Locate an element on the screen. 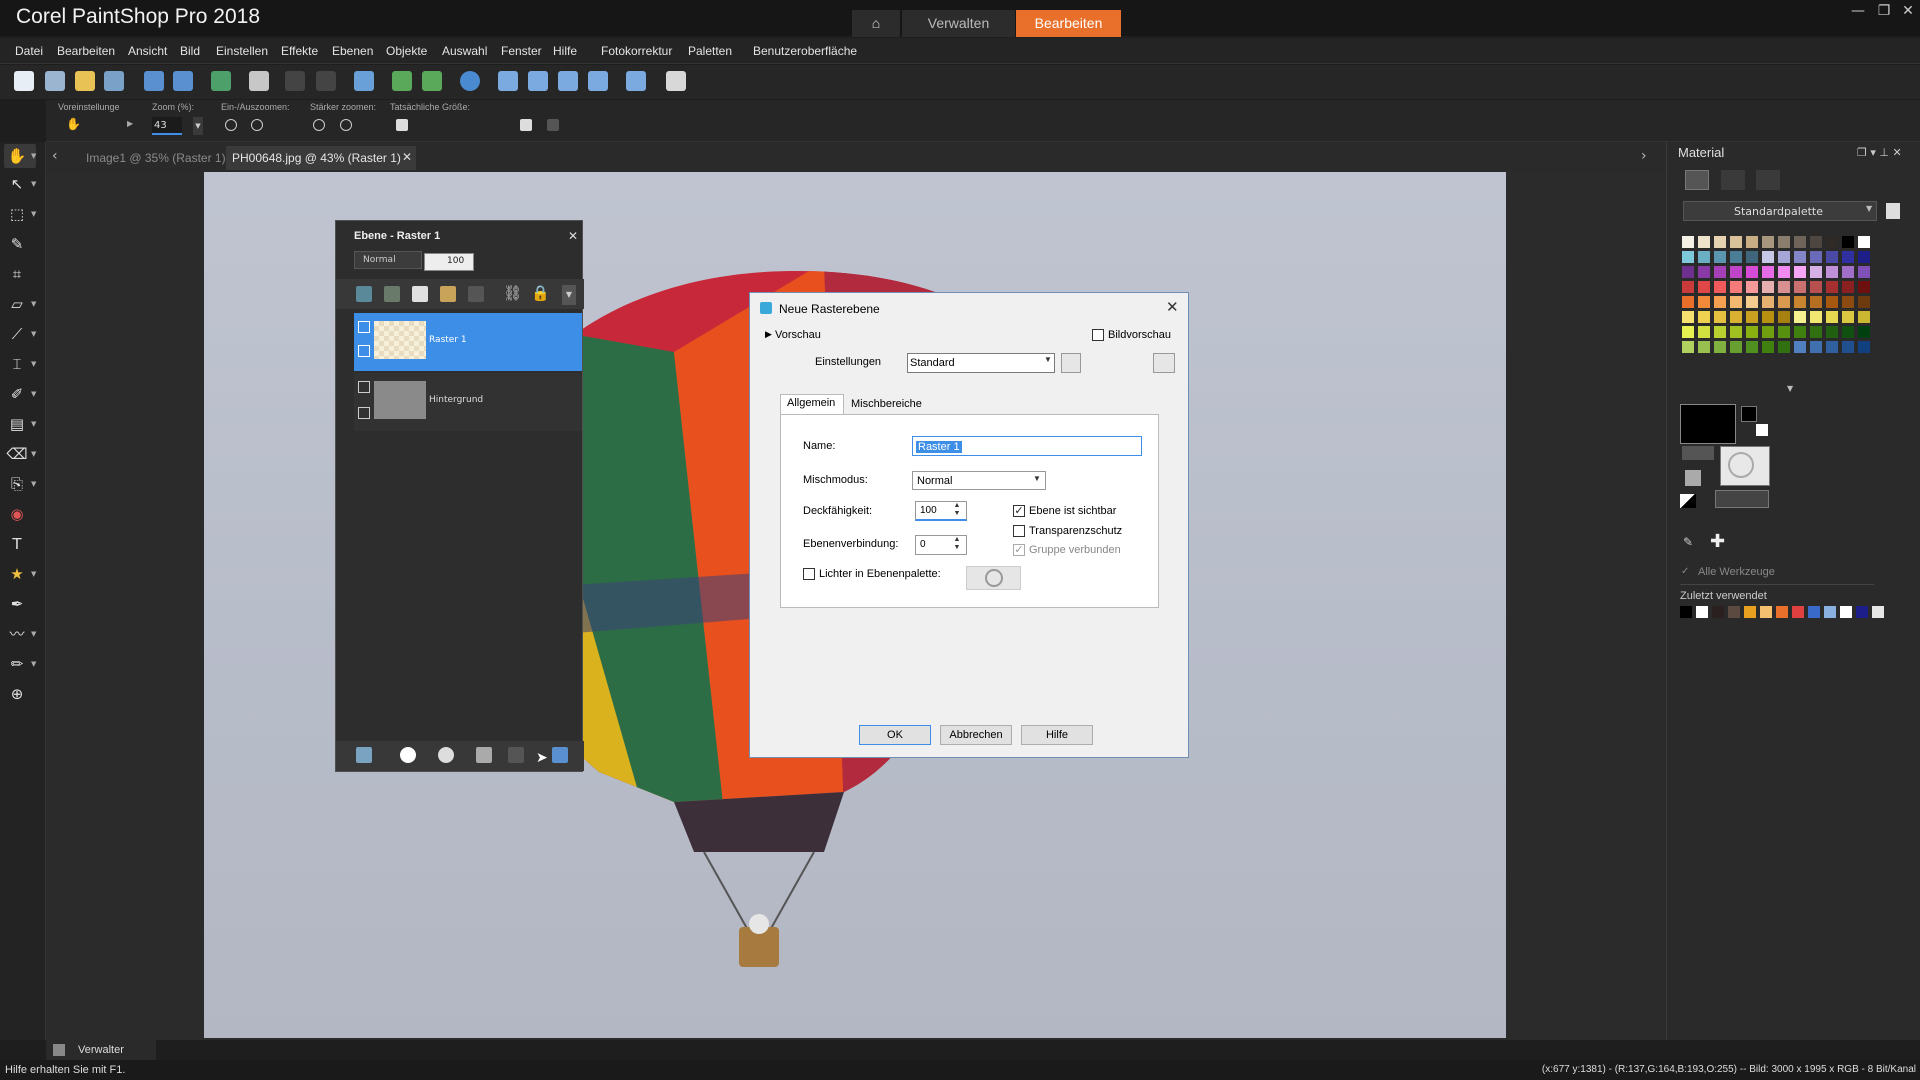  menu-adjust: Einstellen is located at coordinates (242, 51).